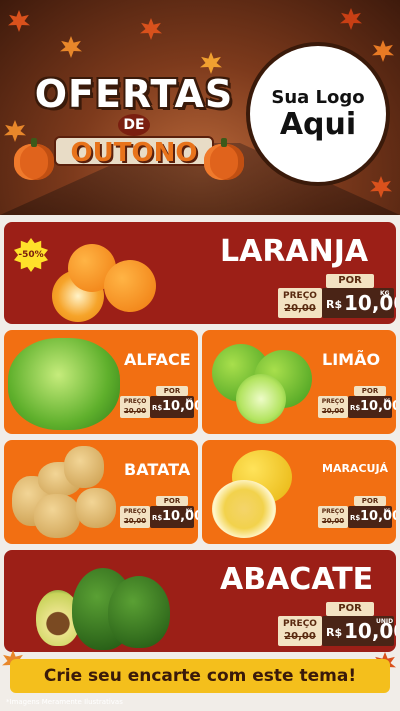 Image resolution: width=400 pixels, height=711 pixels. I want to click on logo-placeholder: Sua Logo Aqui, so click(318, 114).